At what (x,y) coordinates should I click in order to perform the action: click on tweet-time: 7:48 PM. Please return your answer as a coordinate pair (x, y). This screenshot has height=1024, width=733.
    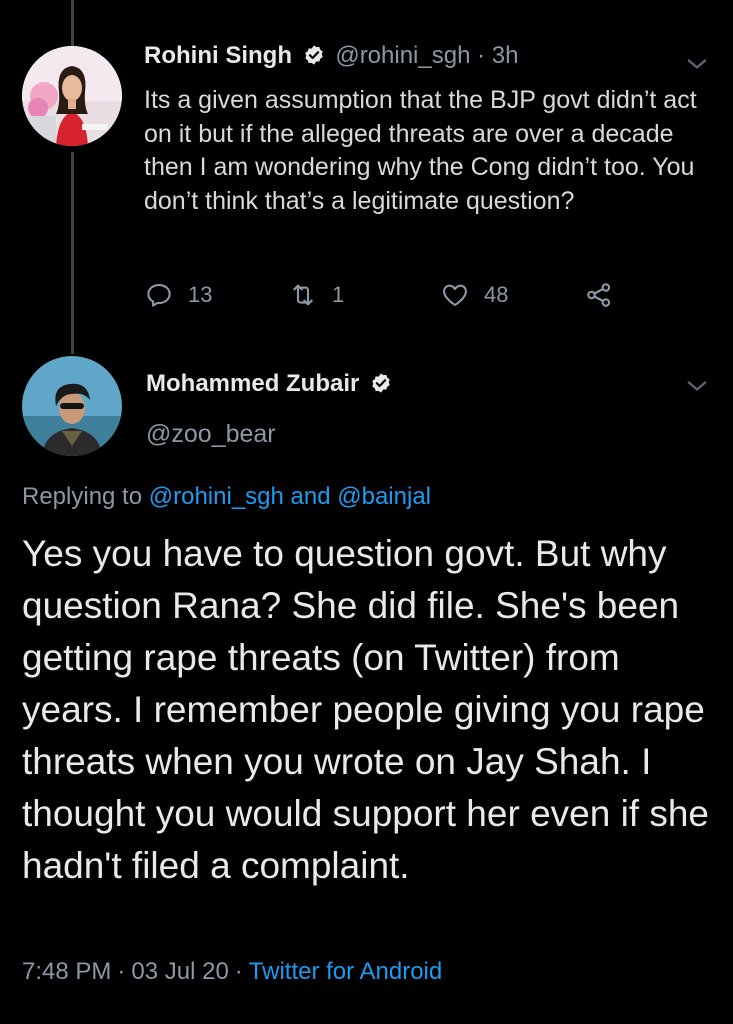
    Looking at the image, I should click on (66, 971).